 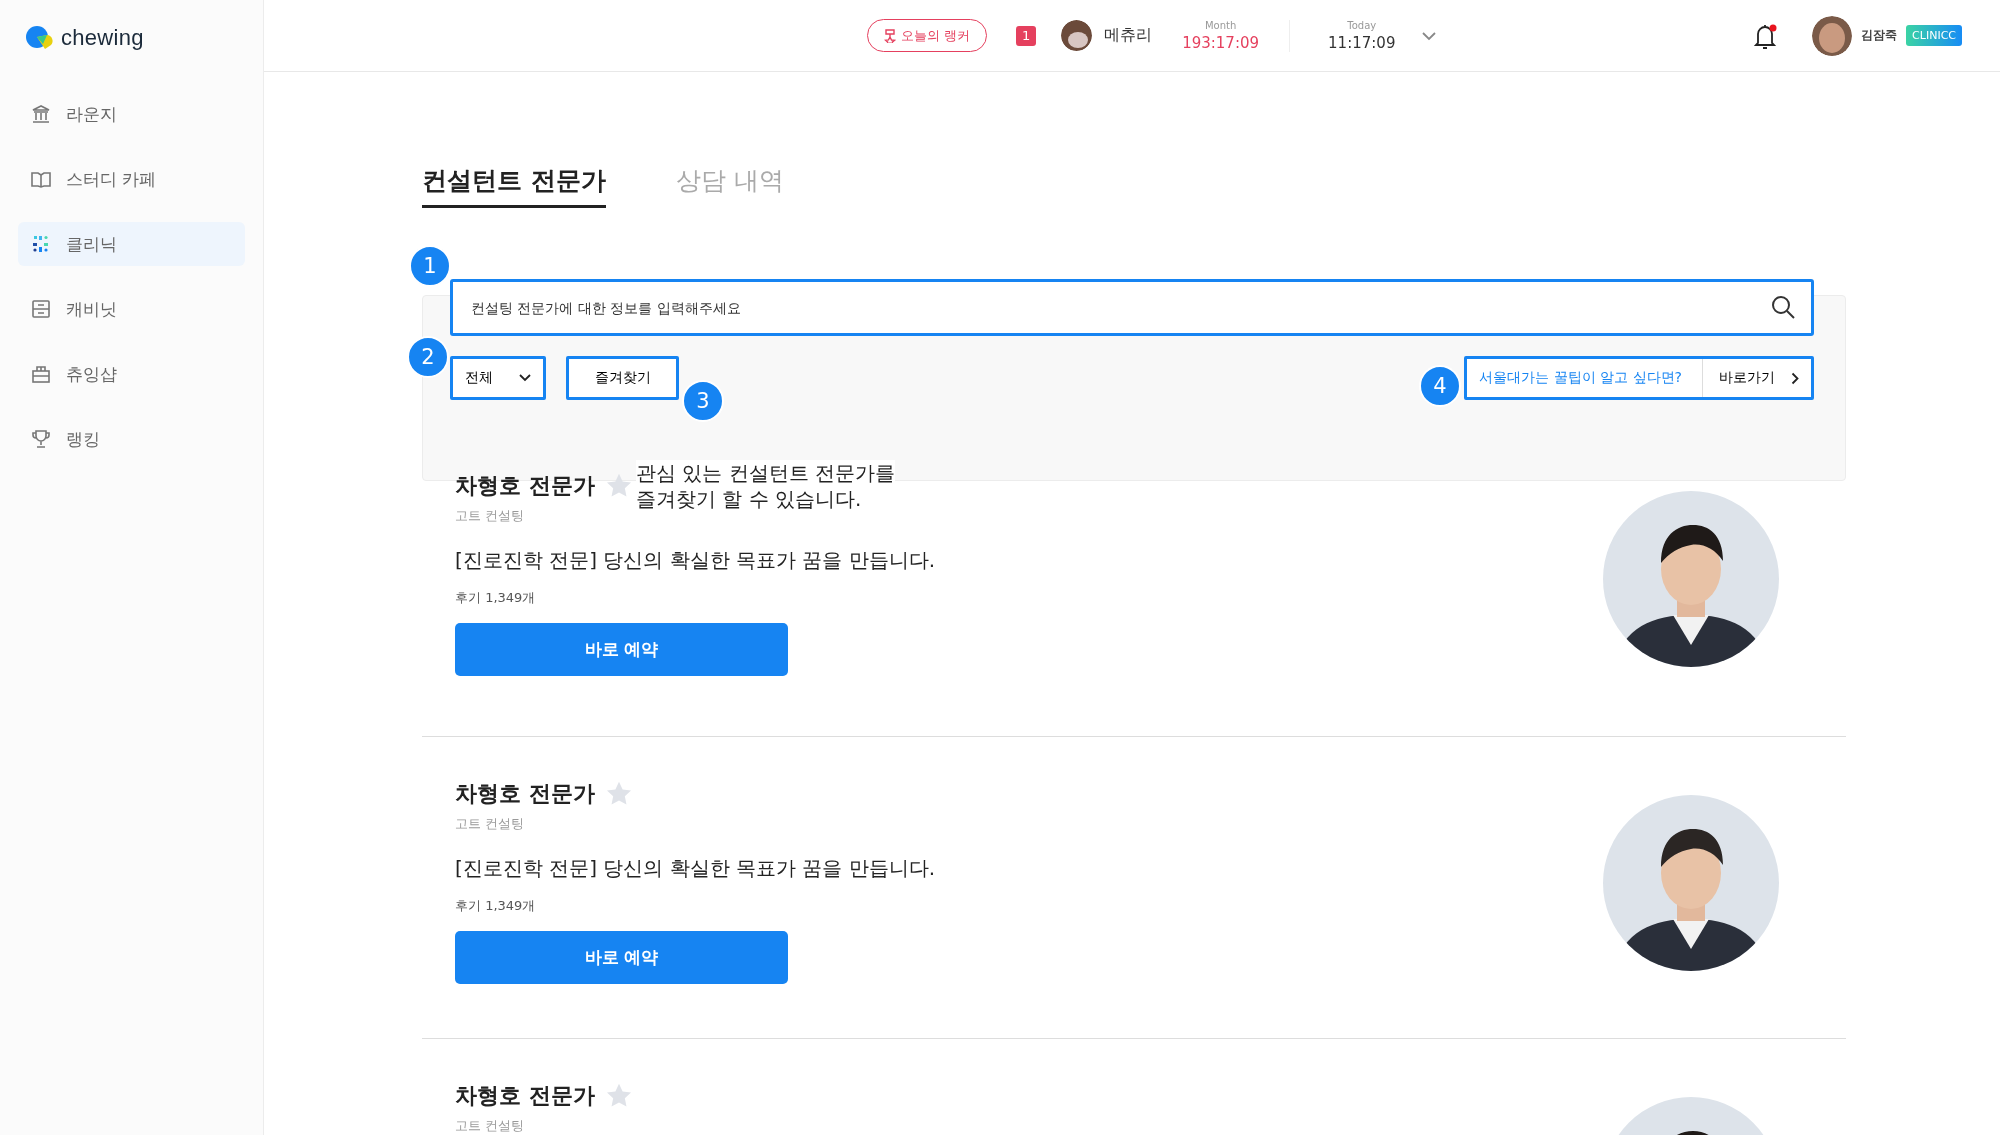 What do you see at coordinates (131, 374) in the screenshot?
I see `sidebar-item: 츄잉샵` at bounding box center [131, 374].